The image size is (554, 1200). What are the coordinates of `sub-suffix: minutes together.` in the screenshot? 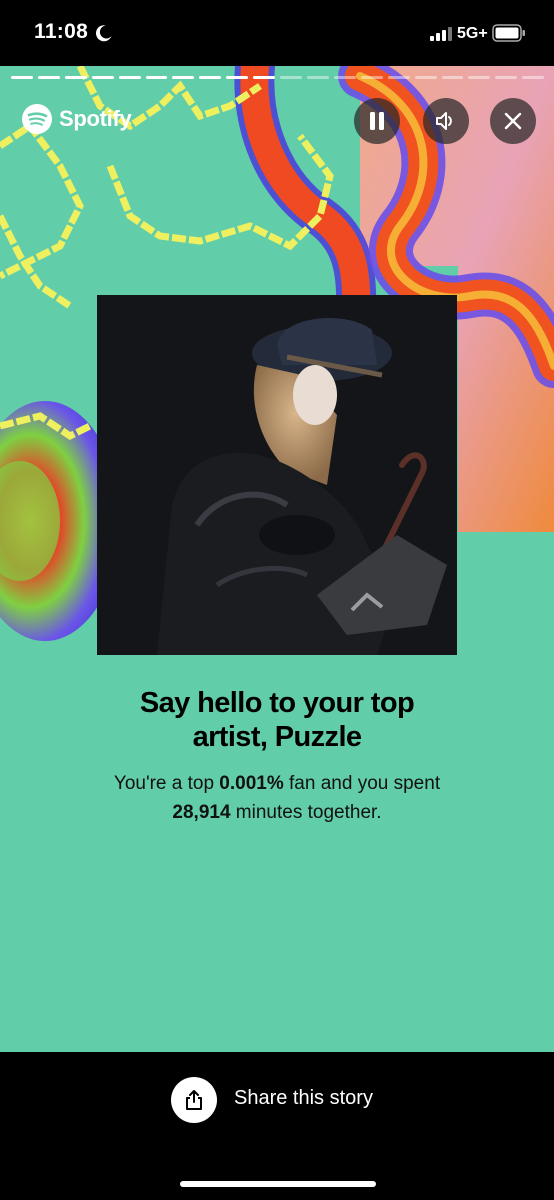 It's located at (306, 812).